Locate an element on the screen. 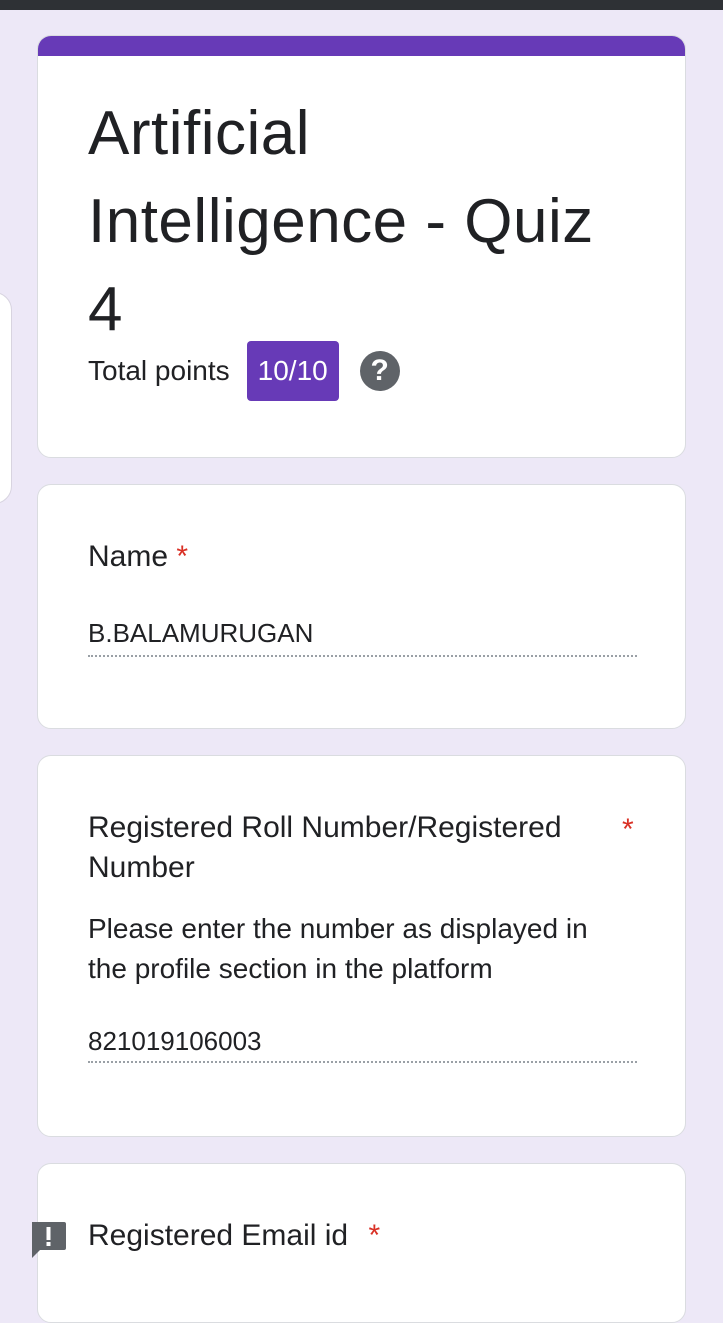  question-title-text: Registered Roll Number/Registered Number is located at coordinates (325, 847).